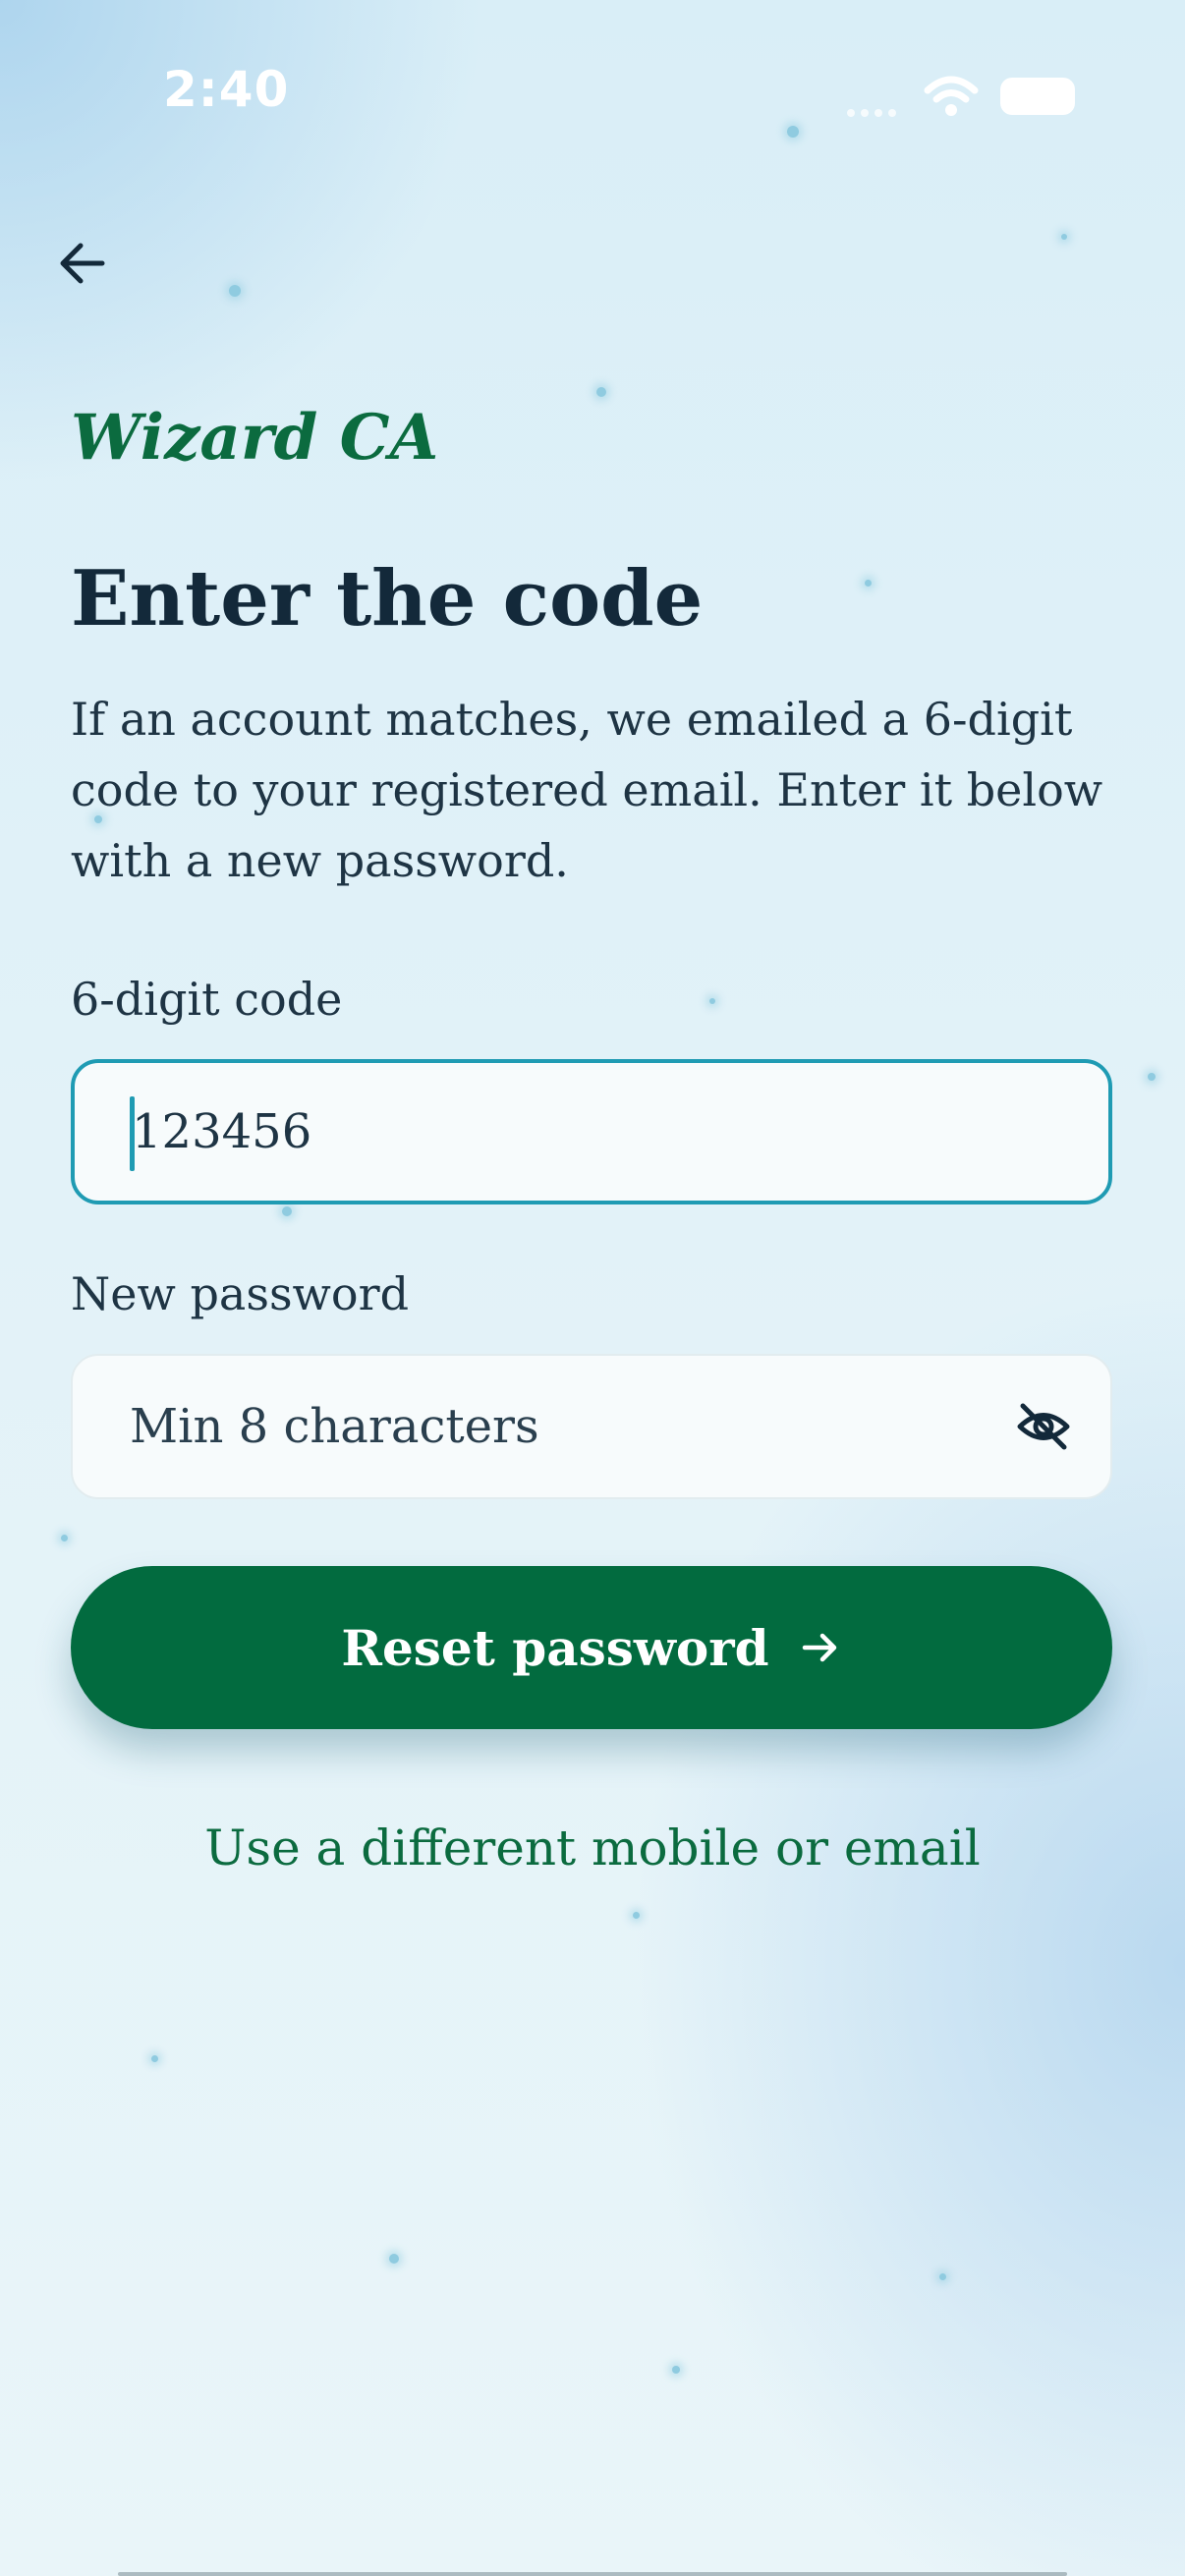 The width and height of the screenshot is (1185, 2576). I want to click on arrow-left-icon, so click(83, 263).